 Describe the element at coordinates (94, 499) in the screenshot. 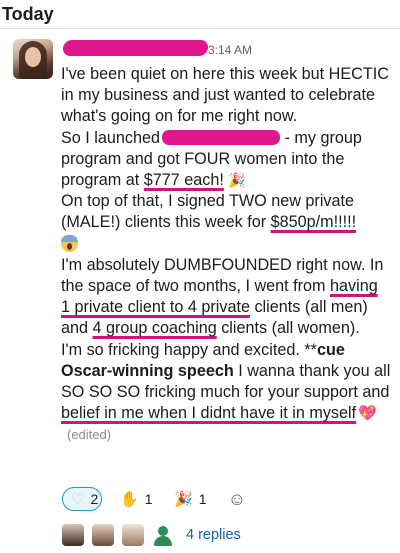

I see `reaction-count: 2` at that location.